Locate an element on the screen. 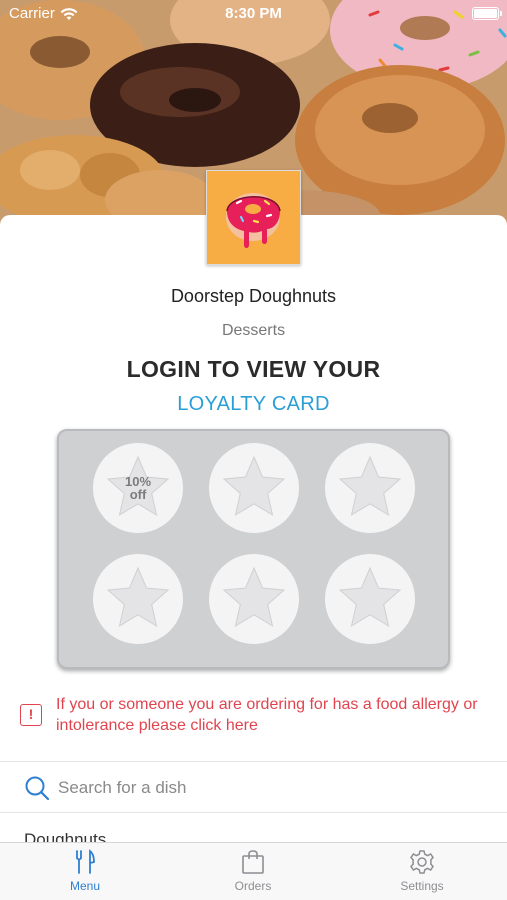 This screenshot has height=900, width=507. stamp-slot: 10% off is located at coordinates (138, 488).